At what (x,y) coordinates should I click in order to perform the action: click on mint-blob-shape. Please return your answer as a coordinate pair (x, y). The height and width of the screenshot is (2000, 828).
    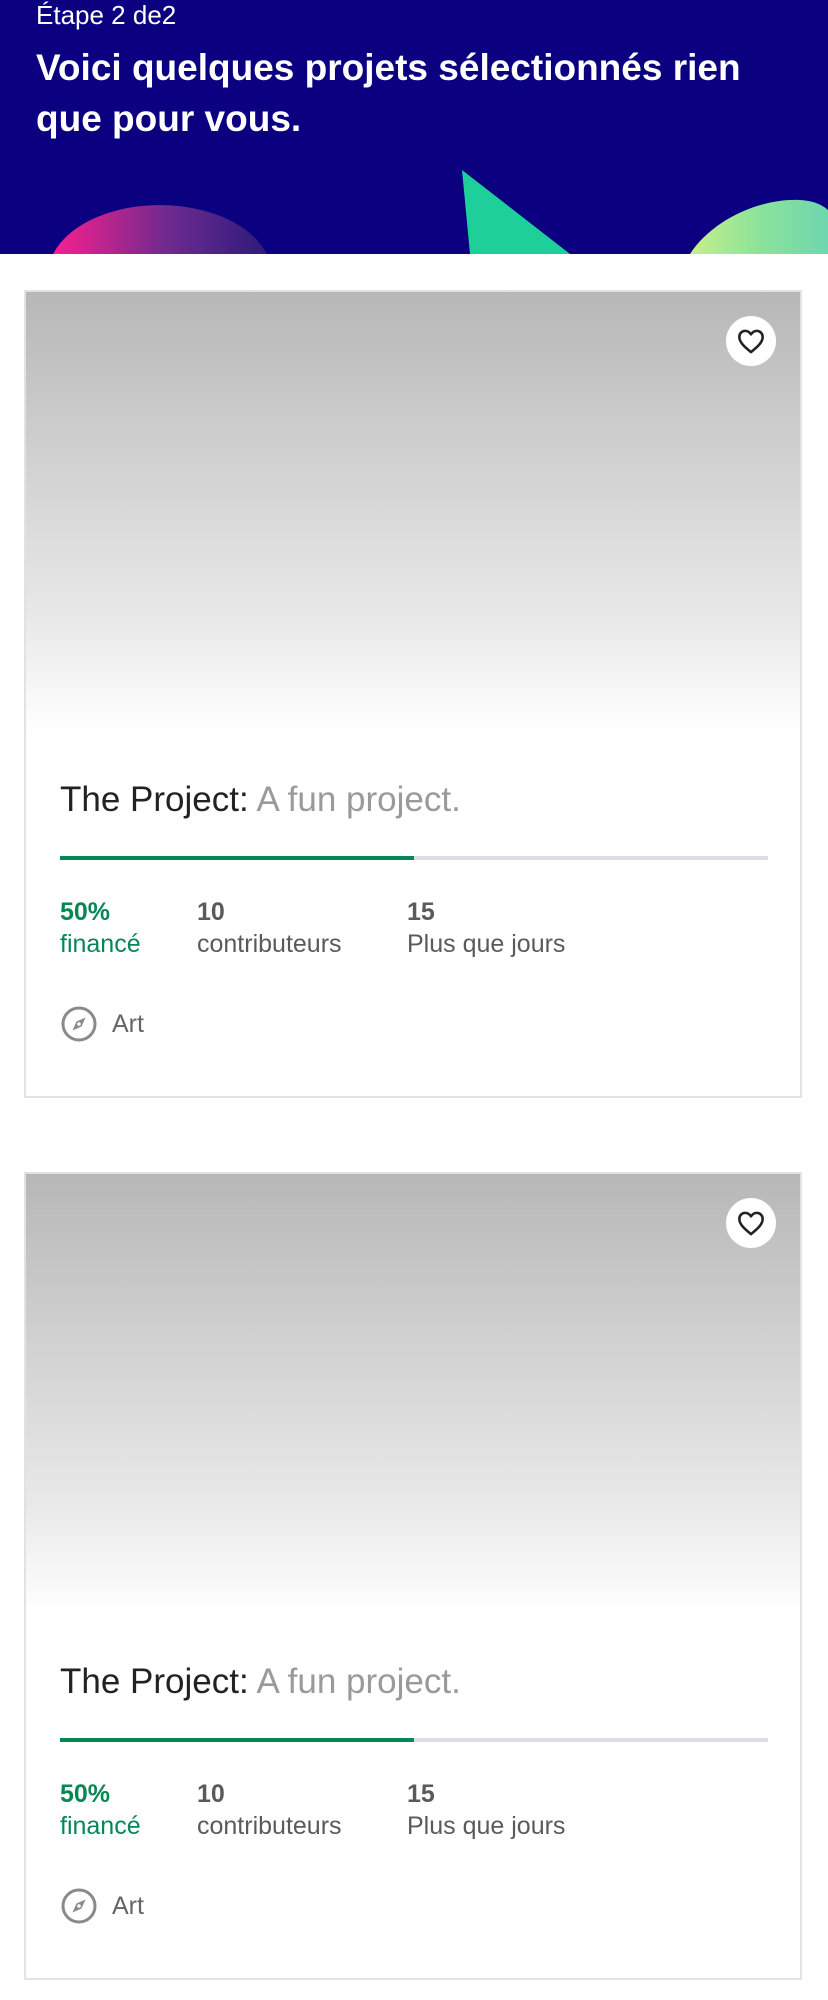
    Looking at the image, I should click on (759, 226).